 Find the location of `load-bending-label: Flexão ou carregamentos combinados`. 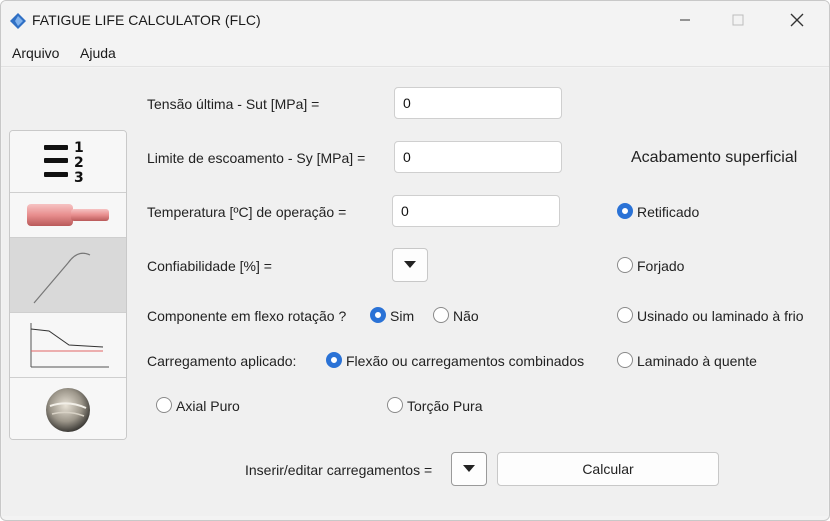

load-bending-label: Flexão ou carregamentos combinados is located at coordinates (465, 361).